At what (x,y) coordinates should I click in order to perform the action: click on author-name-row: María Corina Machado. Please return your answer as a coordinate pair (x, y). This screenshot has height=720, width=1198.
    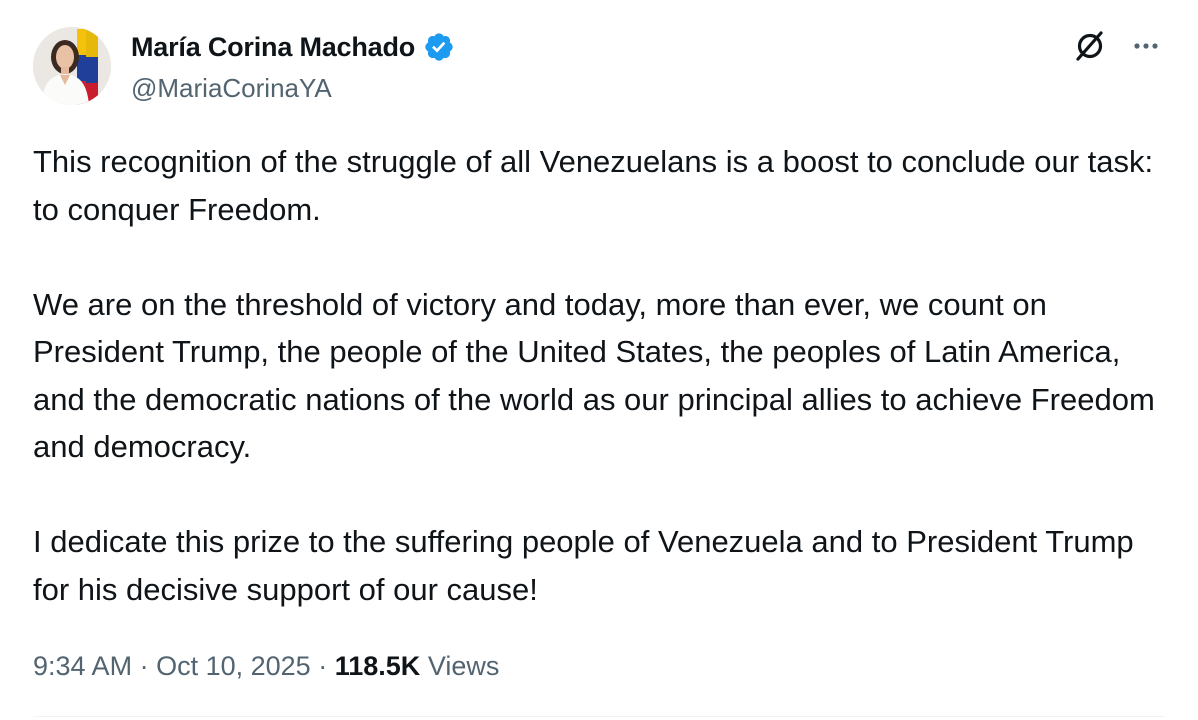
    Looking at the image, I should click on (293, 47).